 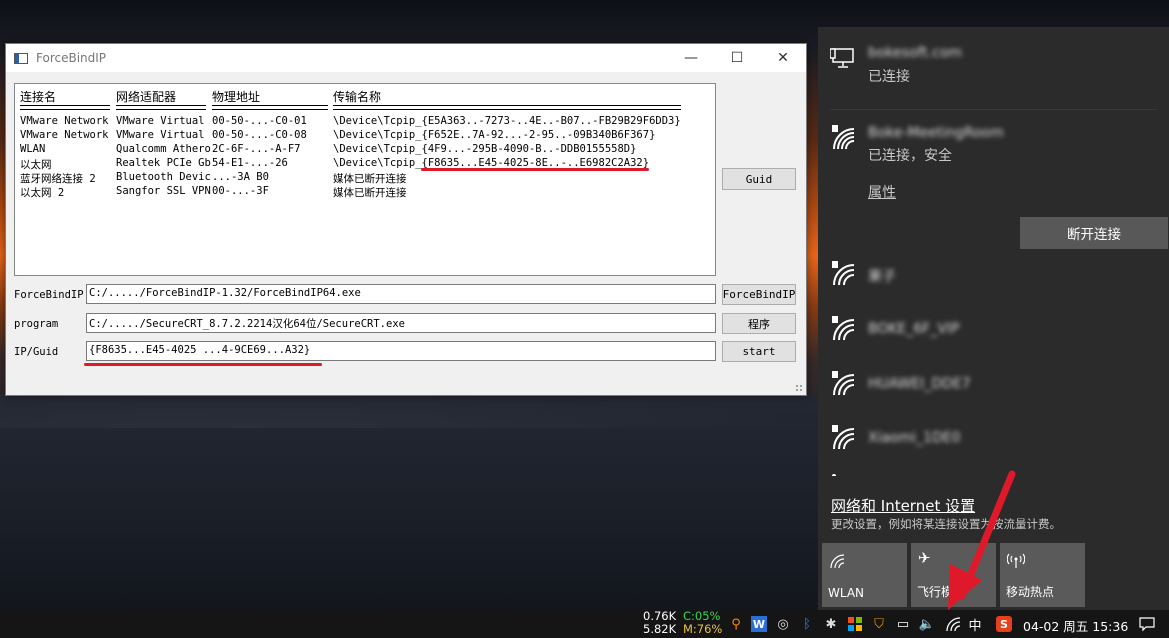 What do you see at coordinates (879, 624) in the screenshot?
I see `shield-icon: ⛉` at bounding box center [879, 624].